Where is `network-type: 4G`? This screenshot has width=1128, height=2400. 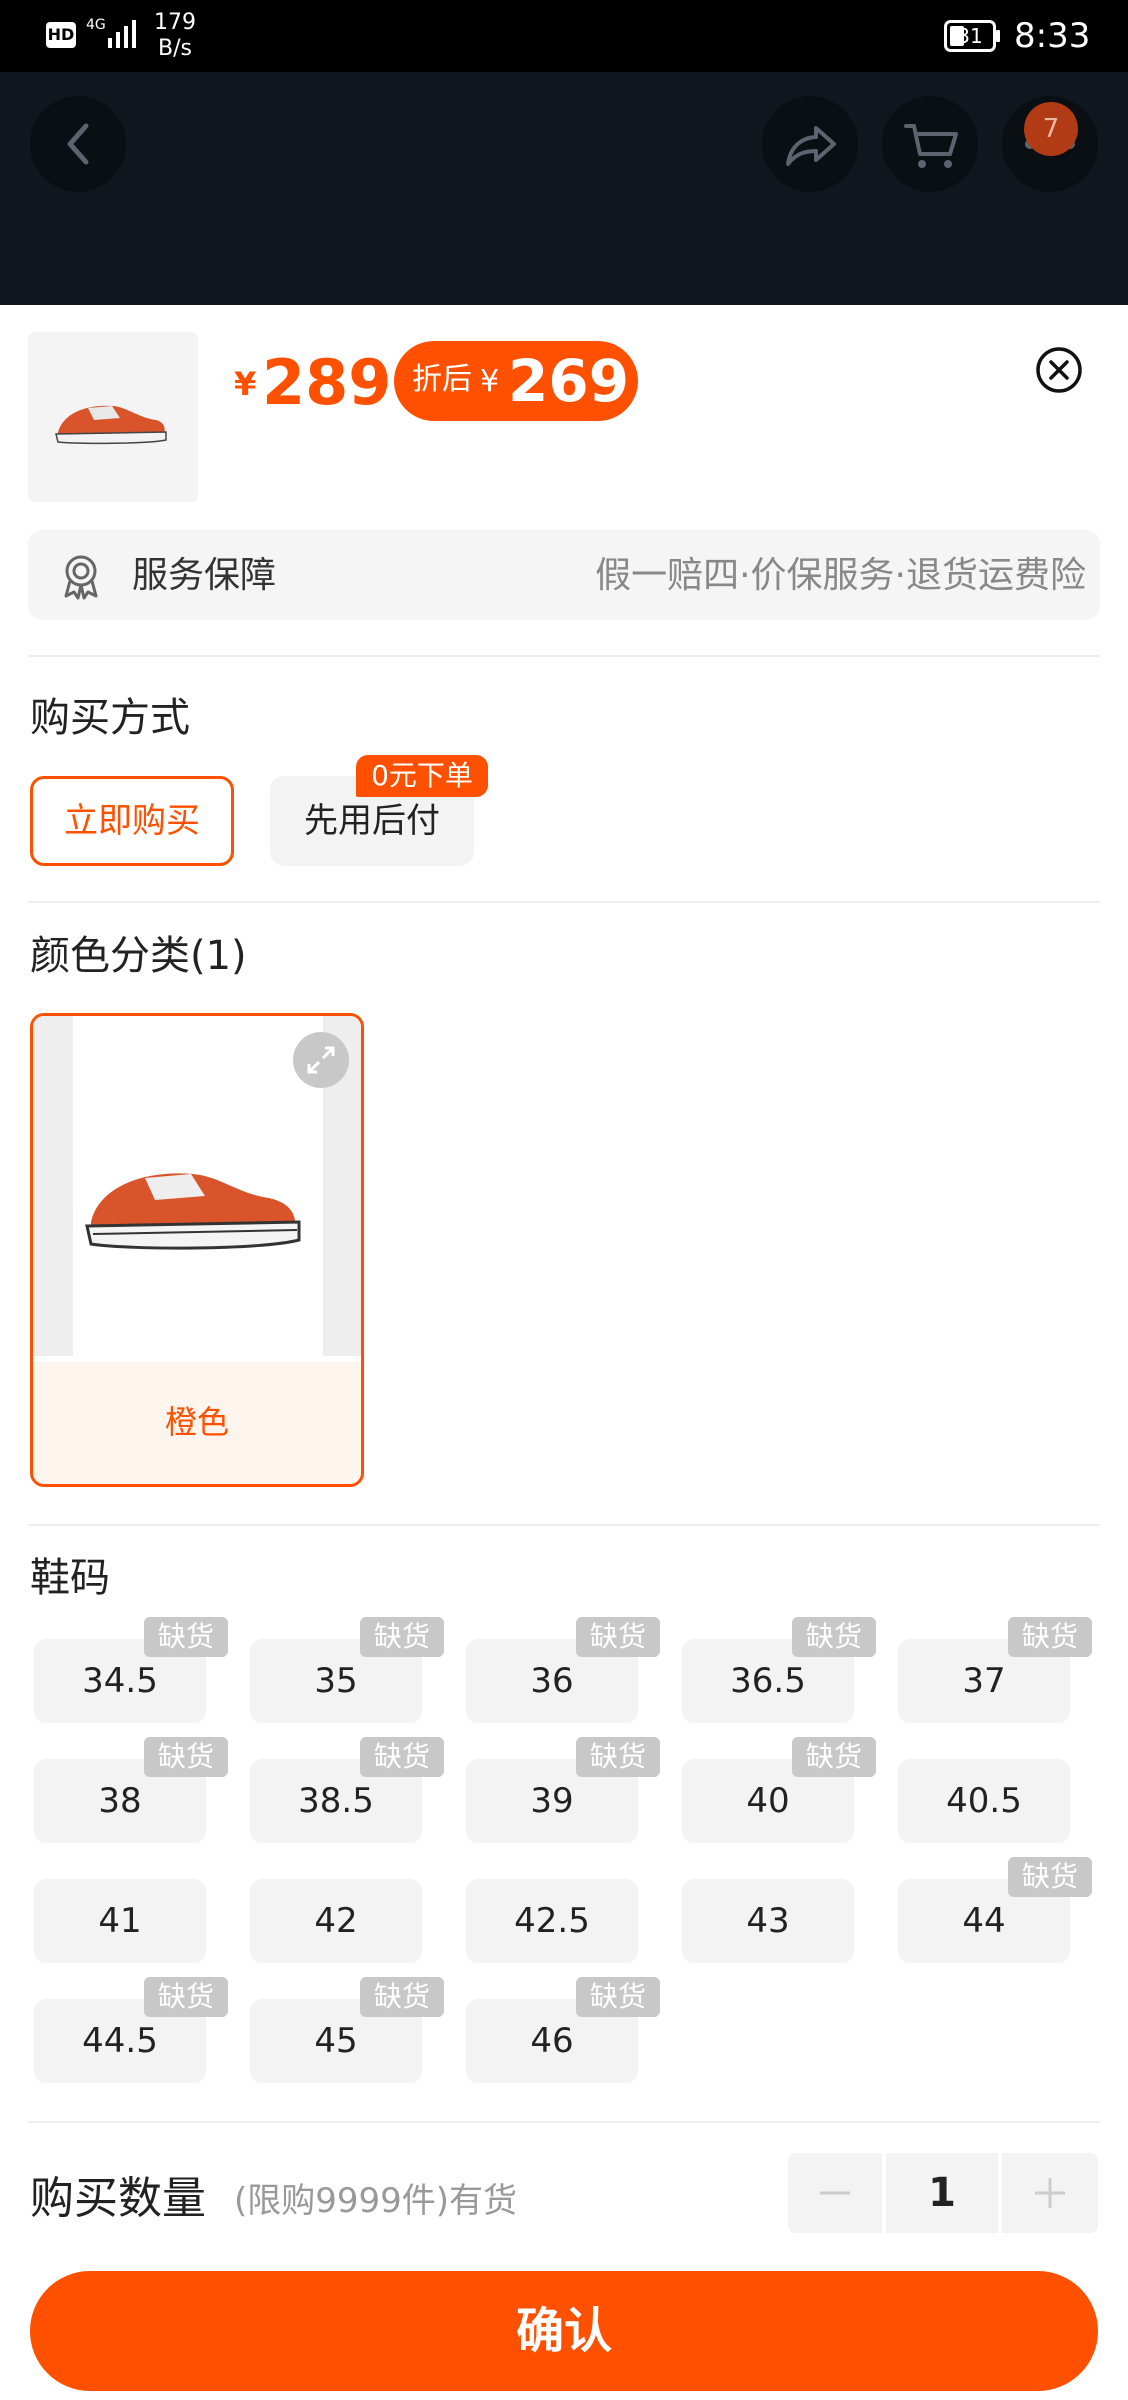 network-type: 4G is located at coordinates (96, 25).